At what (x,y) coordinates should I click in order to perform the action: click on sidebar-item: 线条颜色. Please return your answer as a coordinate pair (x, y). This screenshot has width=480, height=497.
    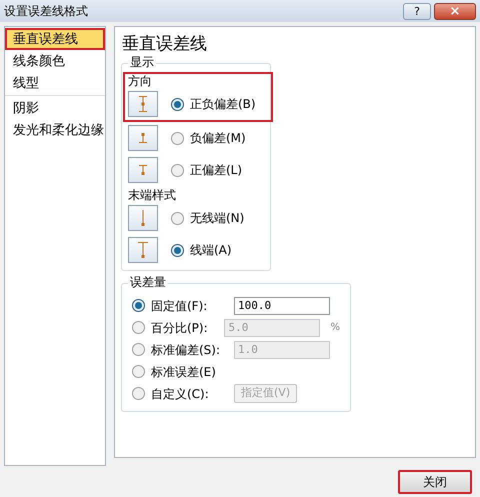
    Looking at the image, I should click on (55, 61).